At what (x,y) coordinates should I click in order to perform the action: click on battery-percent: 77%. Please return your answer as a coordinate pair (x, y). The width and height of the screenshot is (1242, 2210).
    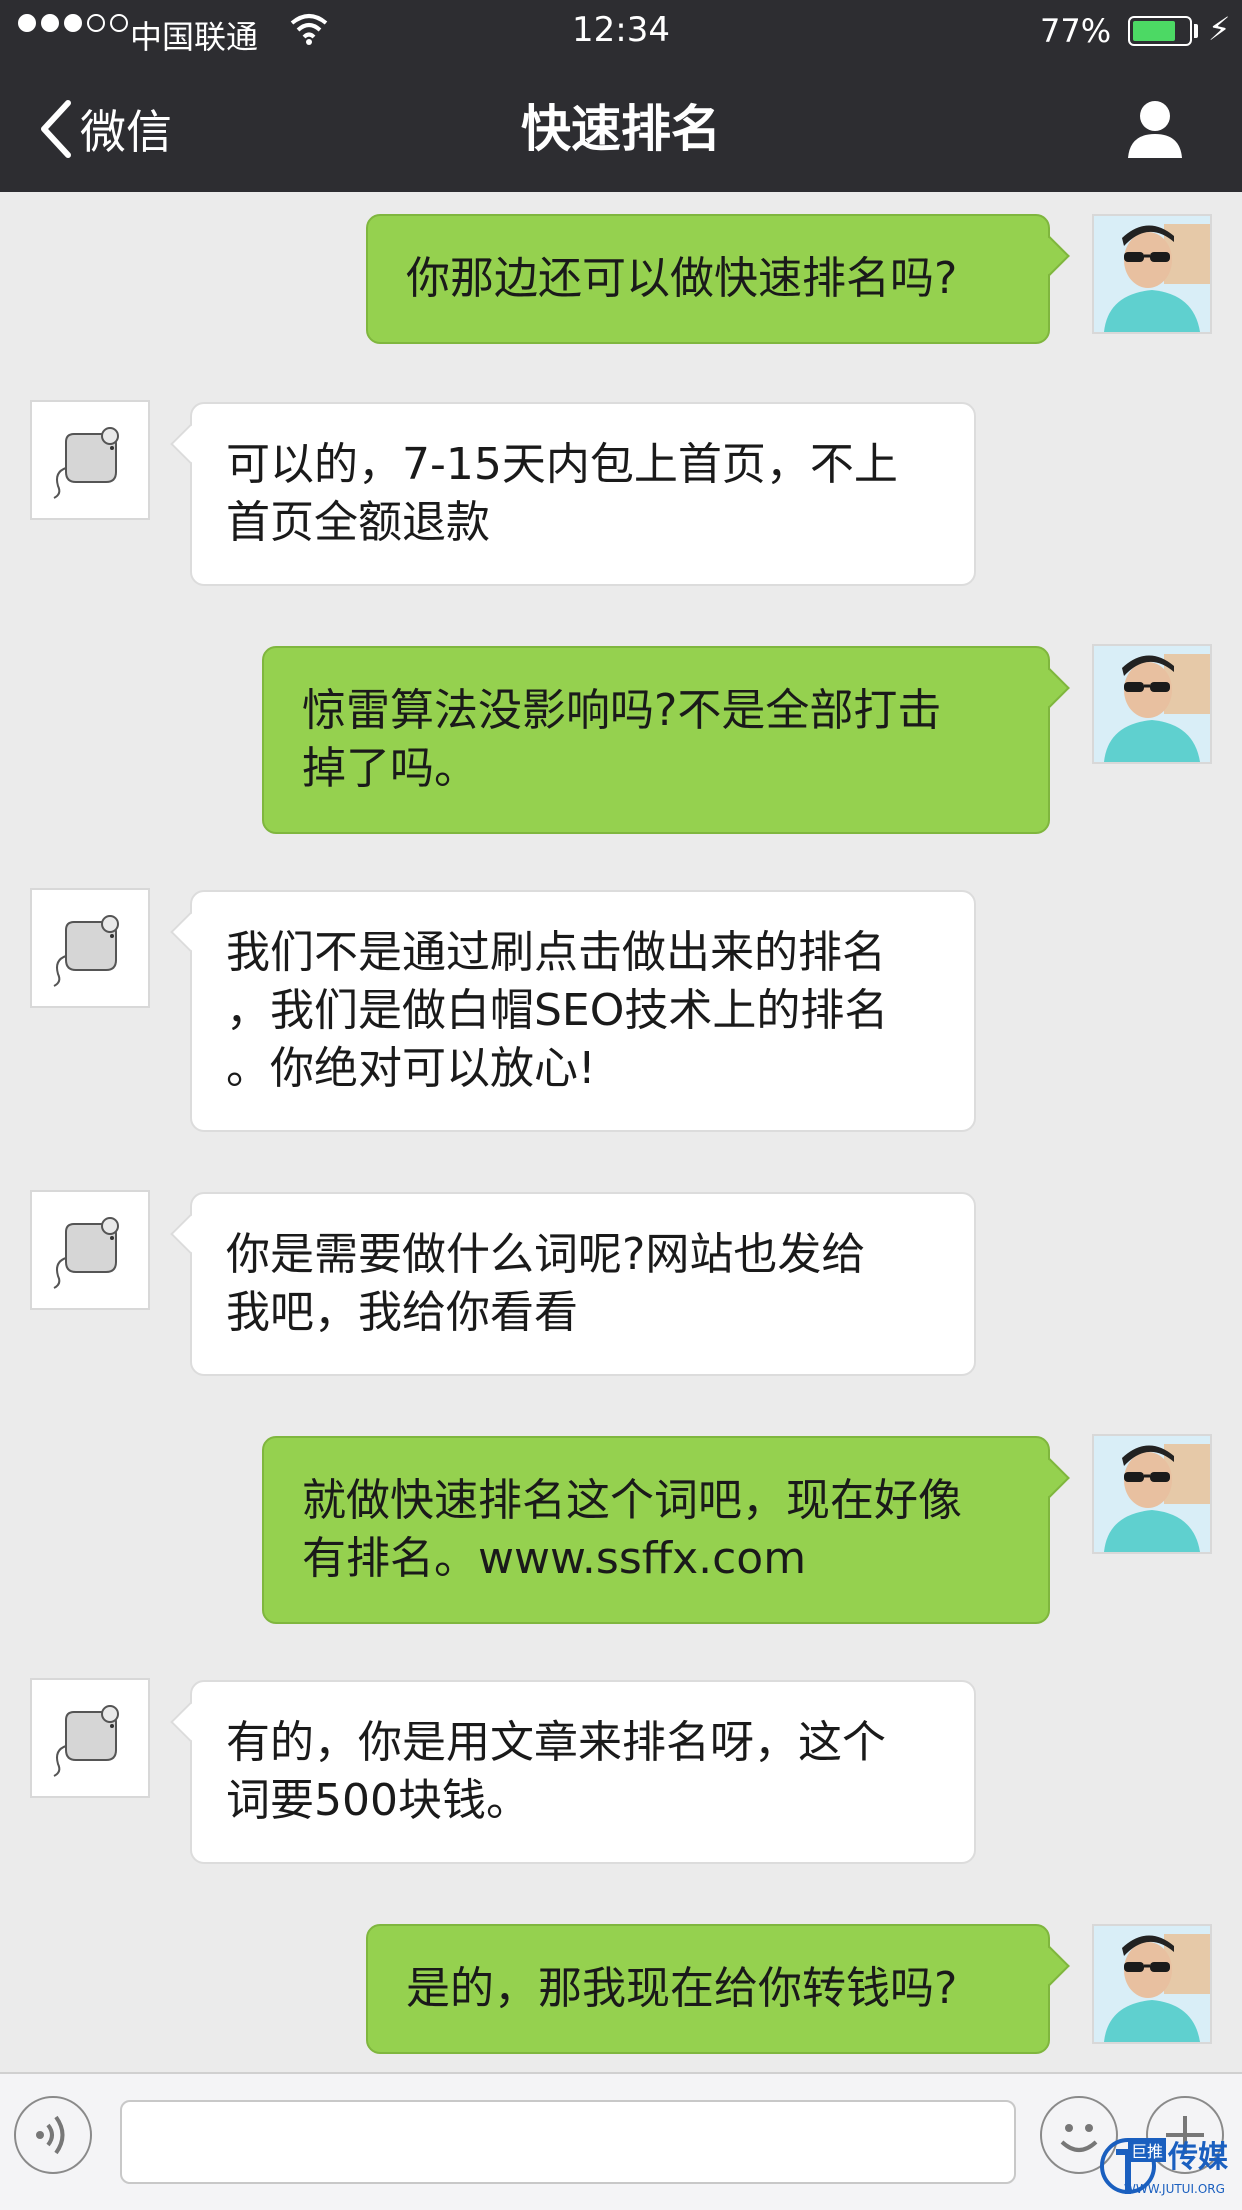
    Looking at the image, I should click on (1076, 31).